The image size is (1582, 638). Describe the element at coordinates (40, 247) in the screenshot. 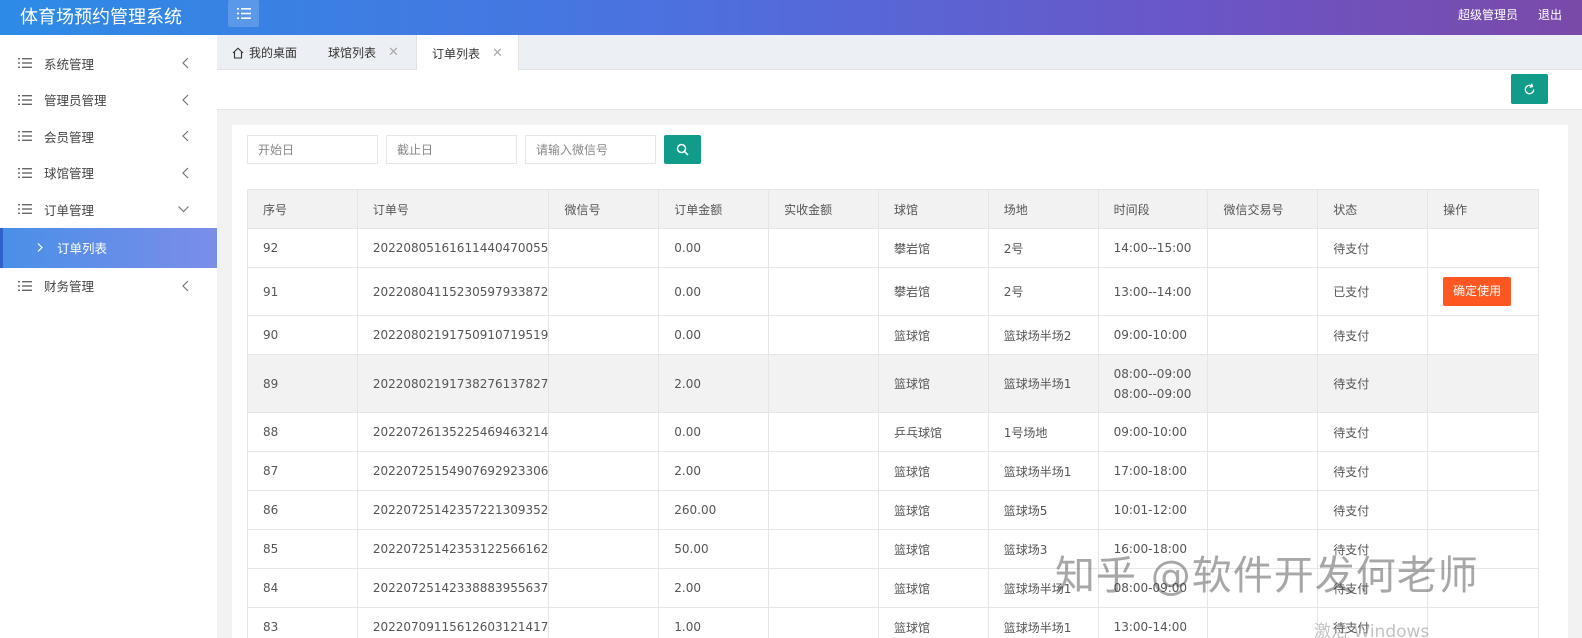

I see `chevron-right-icon` at that location.